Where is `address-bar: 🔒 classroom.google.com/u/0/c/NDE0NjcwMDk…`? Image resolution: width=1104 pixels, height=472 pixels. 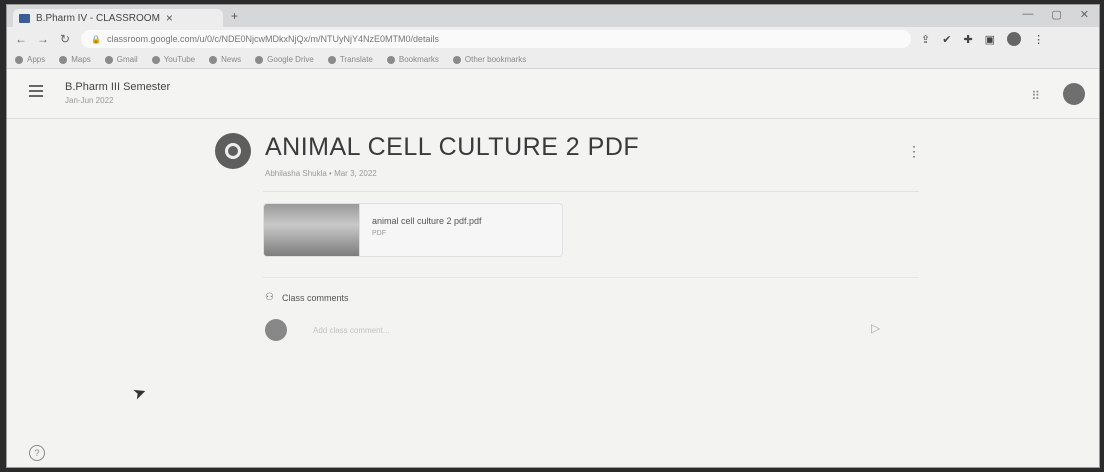 address-bar: 🔒 classroom.google.com/u/0/c/NDE0NjcwMDk… is located at coordinates (496, 39).